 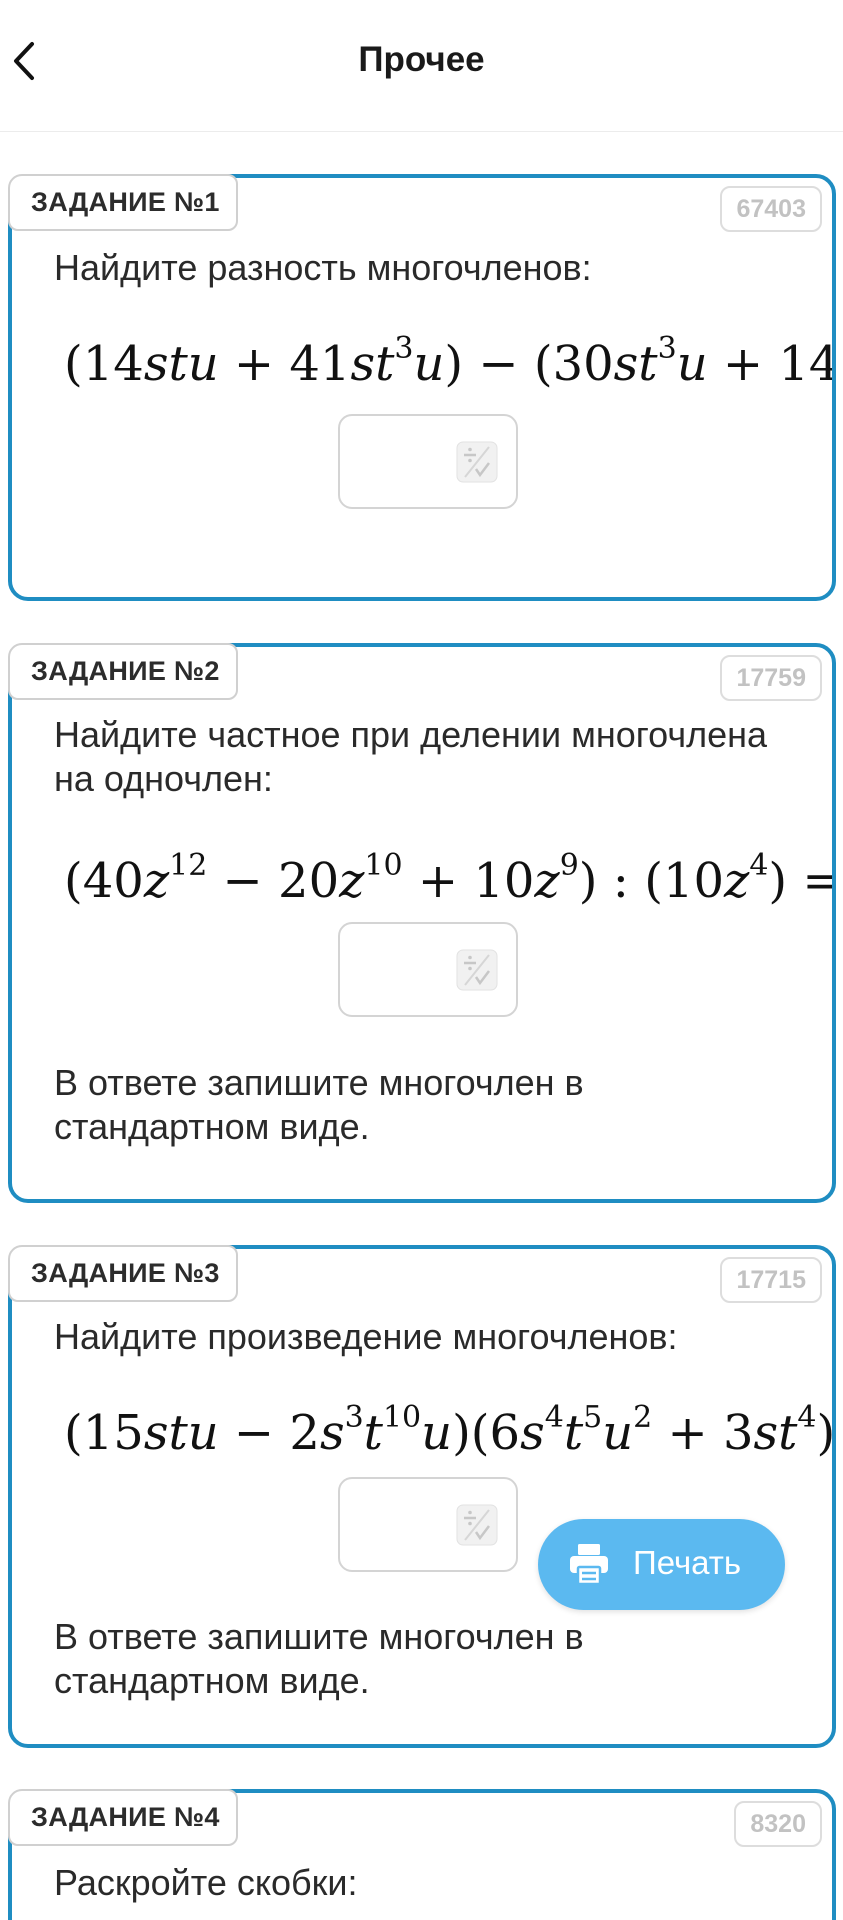 What do you see at coordinates (448, 879) in the screenshot?
I see `task-formula: (40z12 − 20z10 + 10z9) : (10z4) =` at bounding box center [448, 879].